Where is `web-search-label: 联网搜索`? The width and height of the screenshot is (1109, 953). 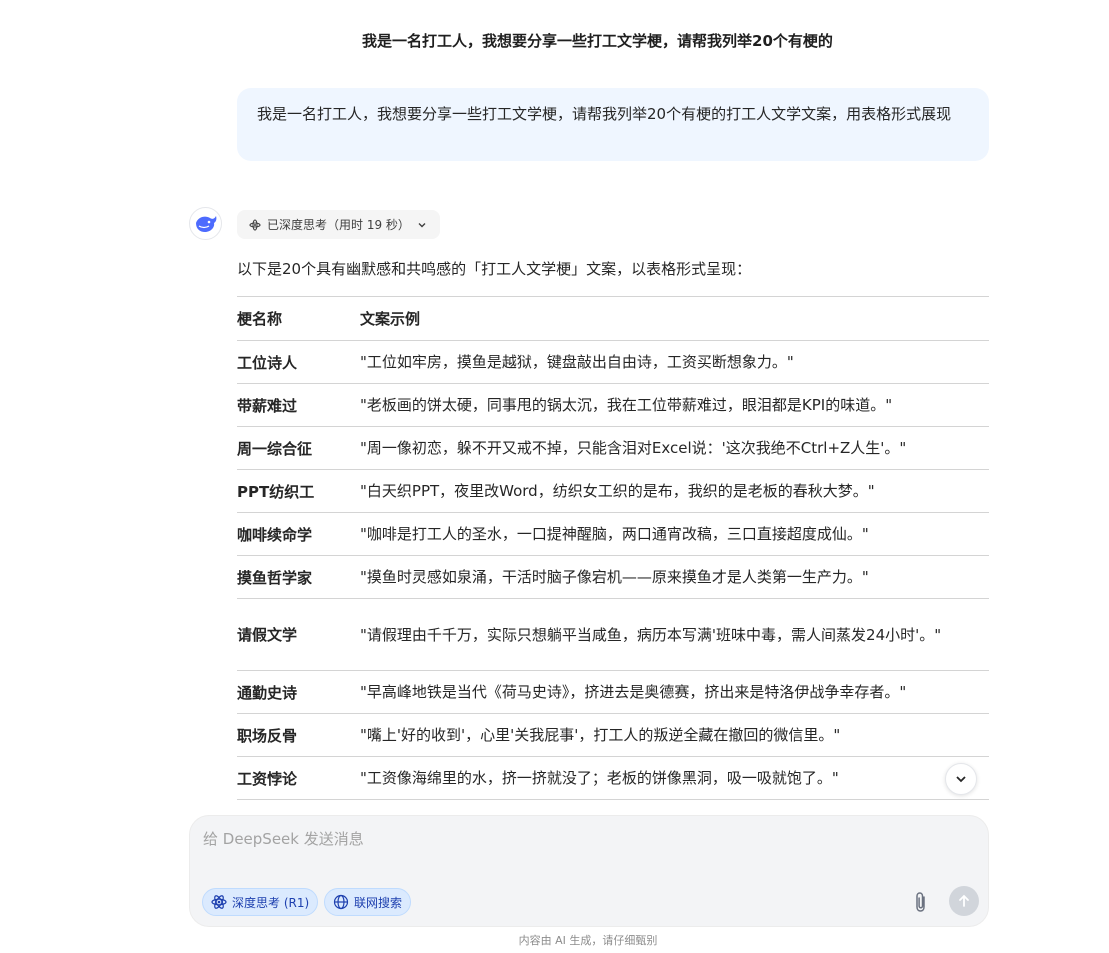
web-search-label: 联网搜索 is located at coordinates (378, 902).